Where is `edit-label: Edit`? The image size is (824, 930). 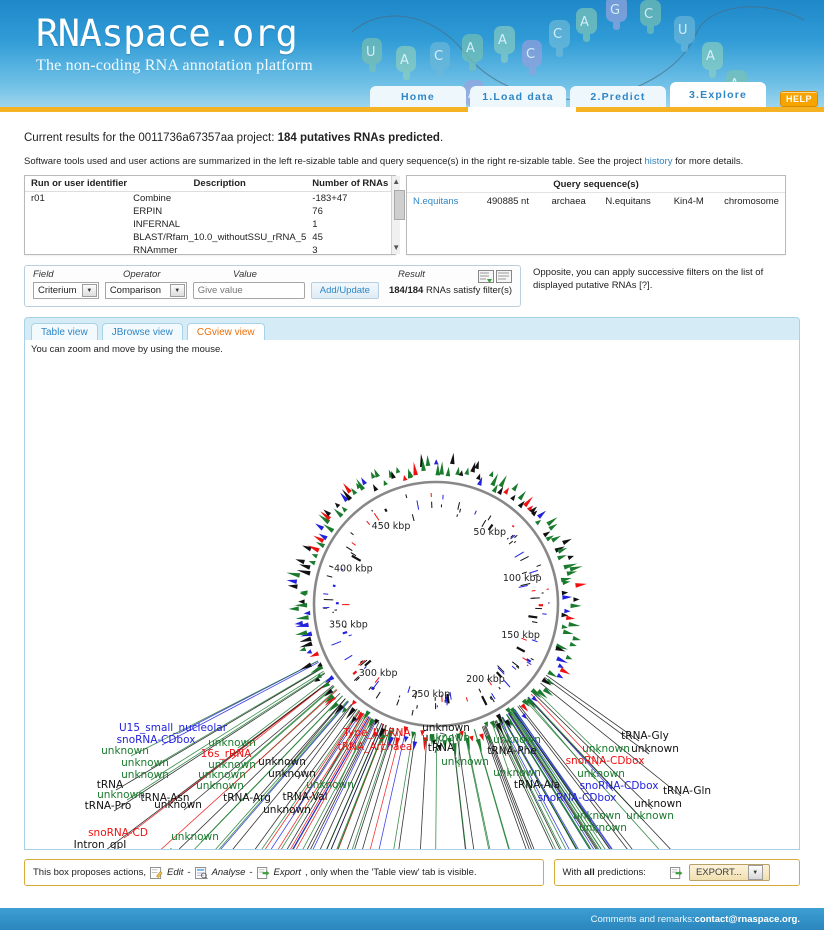
edit-label: Edit is located at coordinates (175, 872).